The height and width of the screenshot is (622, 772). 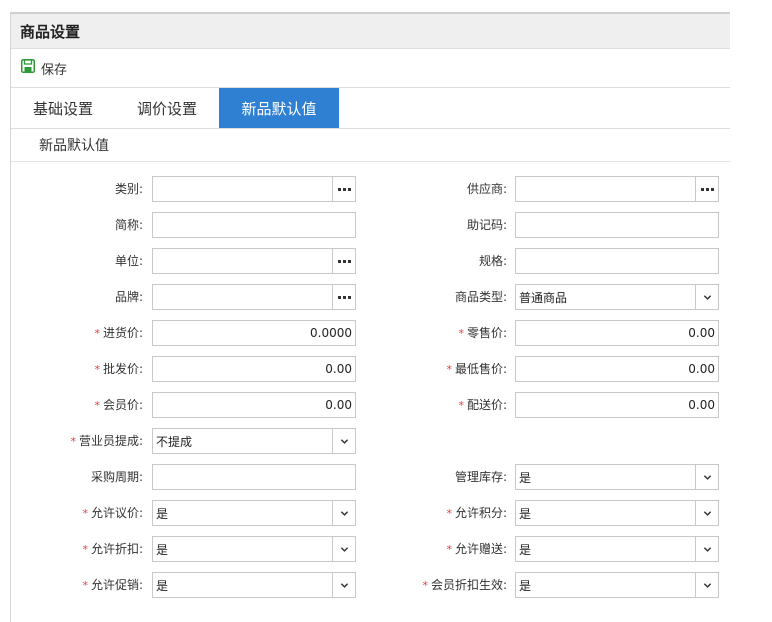 I want to click on spec-input, so click(x=617, y=261).